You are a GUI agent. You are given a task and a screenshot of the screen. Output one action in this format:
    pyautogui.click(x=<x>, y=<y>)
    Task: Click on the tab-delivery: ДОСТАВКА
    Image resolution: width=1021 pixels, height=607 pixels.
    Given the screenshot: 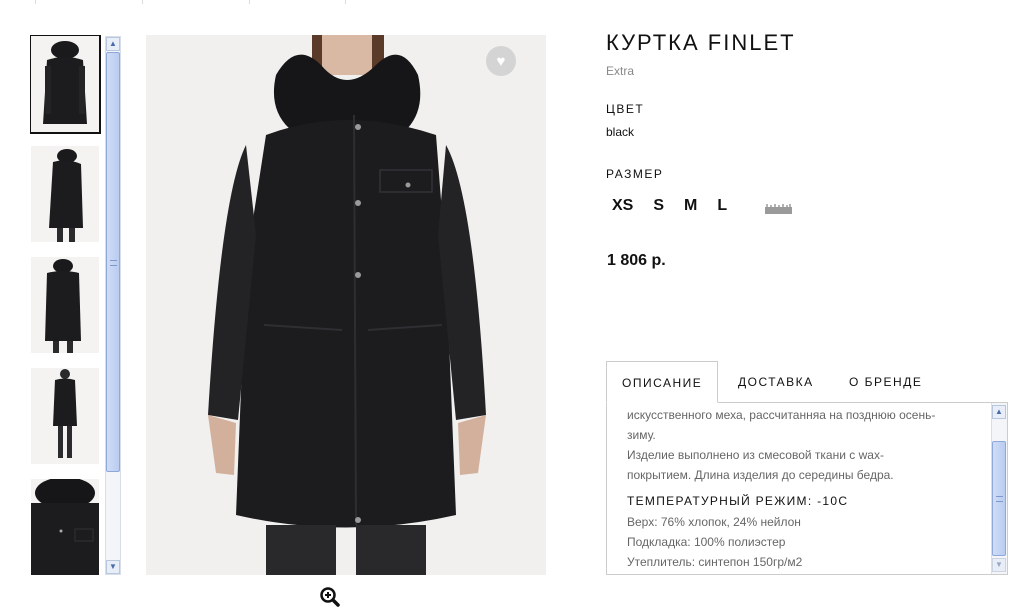 What is the action you would take?
    pyautogui.click(x=776, y=382)
    